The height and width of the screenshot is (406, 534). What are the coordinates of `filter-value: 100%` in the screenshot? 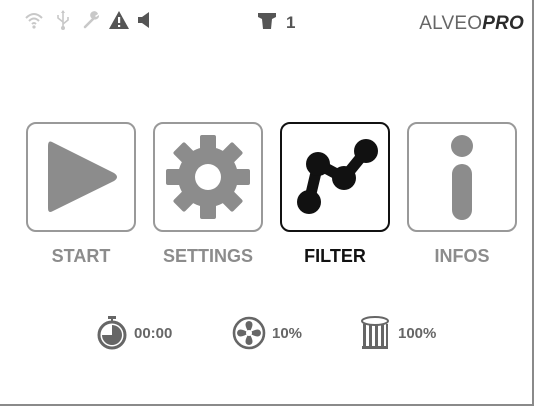 It's located at (417, 333).